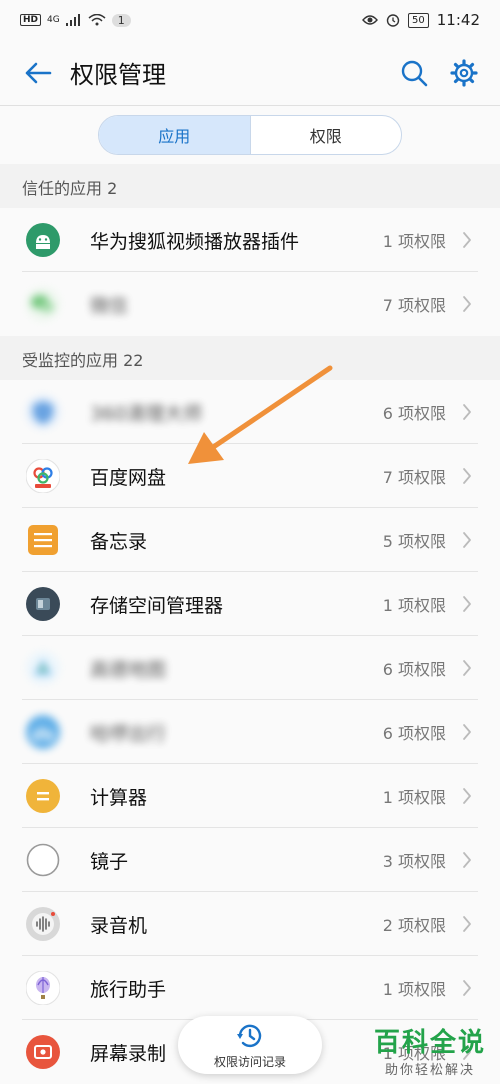  I want to click on recorder-icon, so click(43, 924).